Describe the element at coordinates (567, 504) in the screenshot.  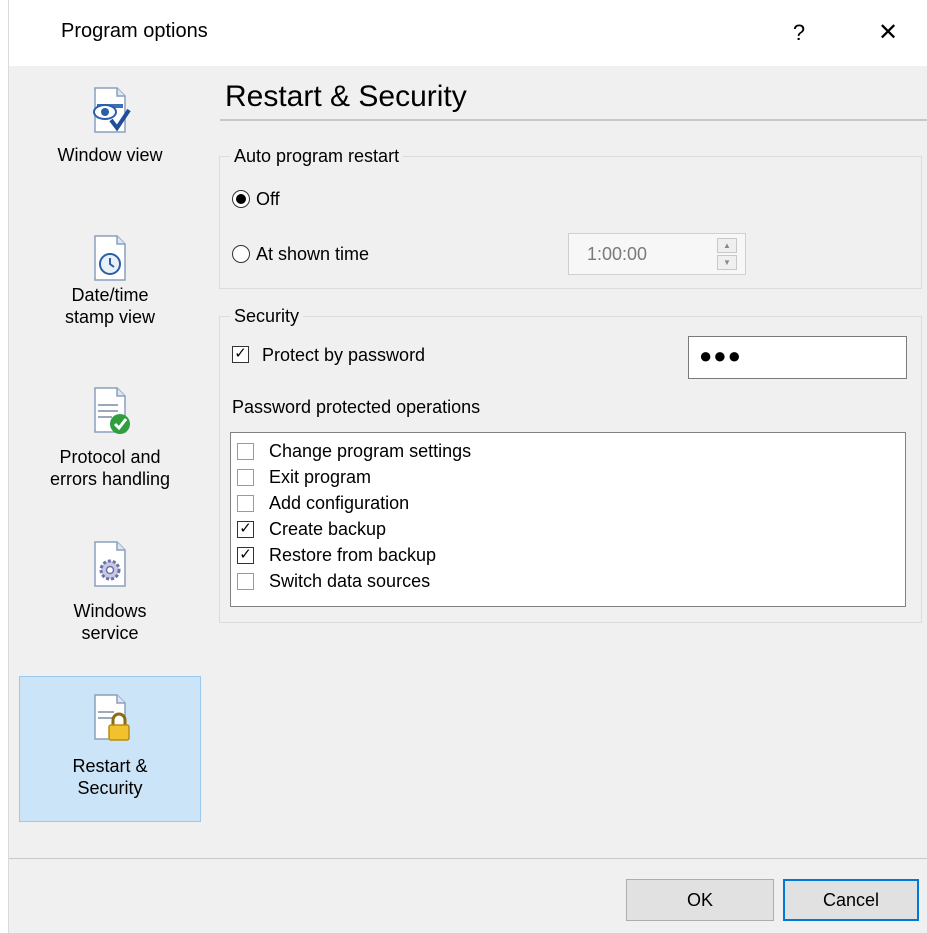
I see `list-item: Add configuration` at that location.